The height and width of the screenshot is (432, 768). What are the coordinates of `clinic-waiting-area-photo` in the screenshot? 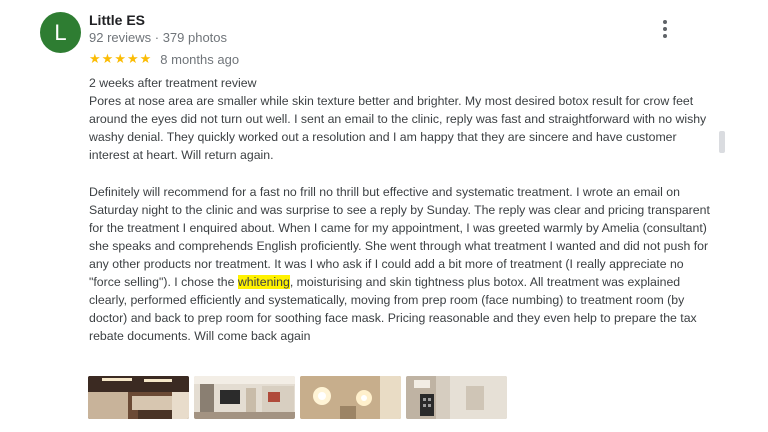 It's located at (244, 397).